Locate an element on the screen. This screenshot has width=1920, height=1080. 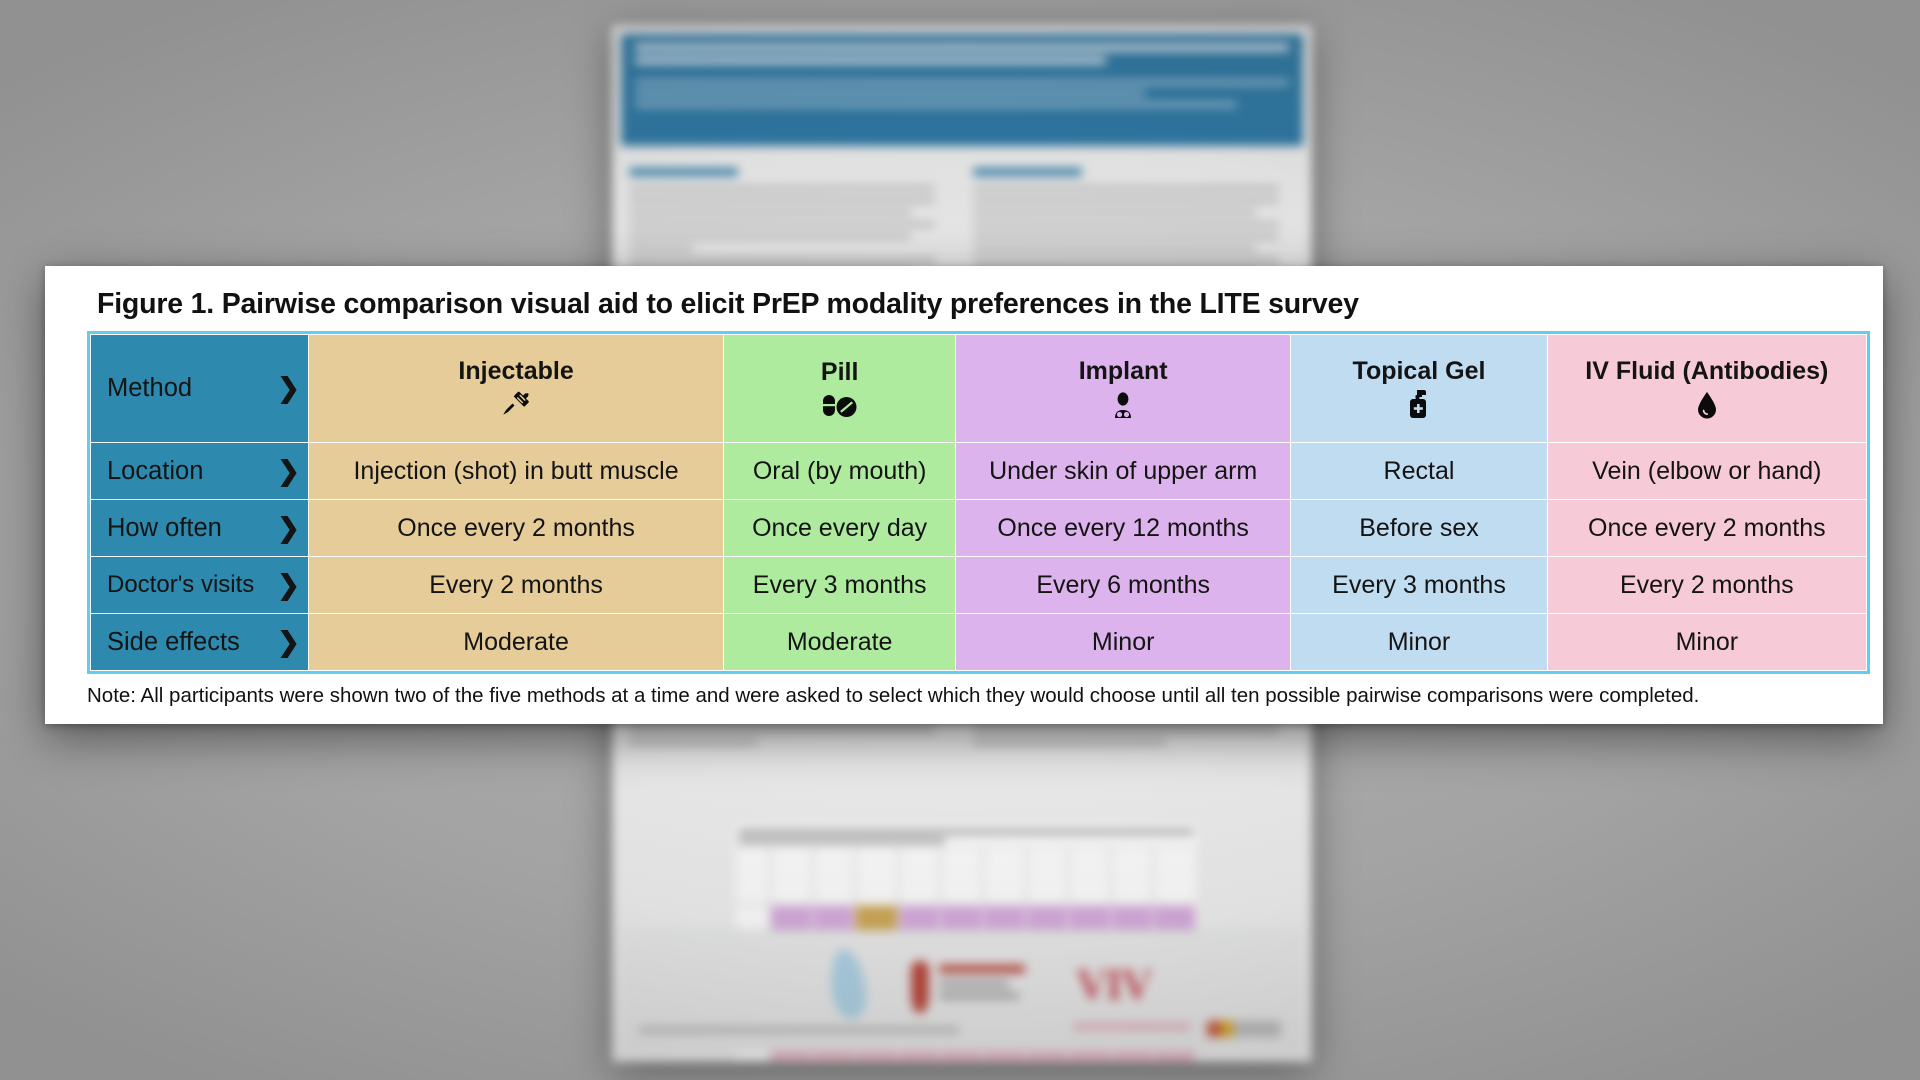
cell-doctors-visits-pill: Every 3 months is located at coordinates (840, 585).